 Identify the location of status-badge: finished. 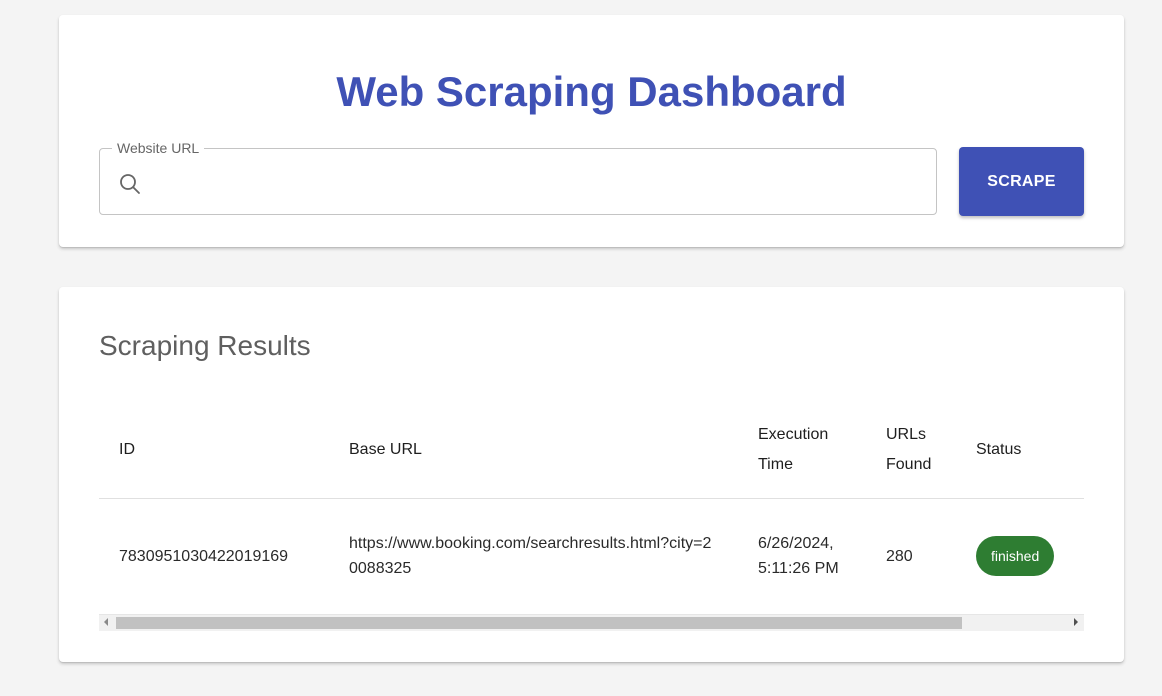
(1015, 556).